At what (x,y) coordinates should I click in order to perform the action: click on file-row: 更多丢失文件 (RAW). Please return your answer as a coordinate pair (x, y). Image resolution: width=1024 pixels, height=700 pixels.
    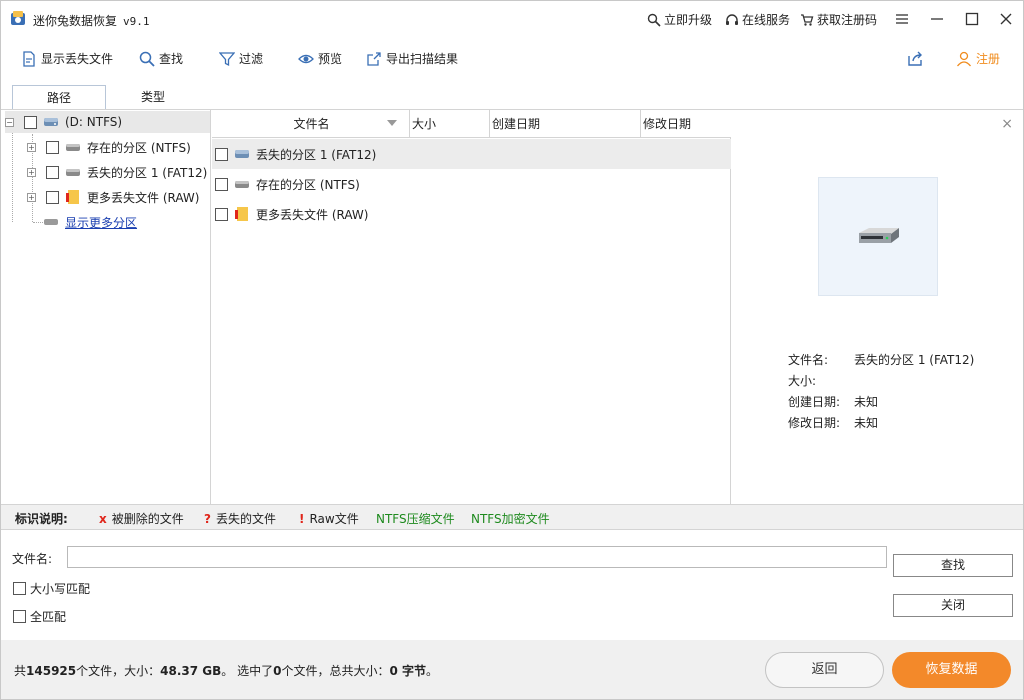
    Looking at the image, I should click on (471, 214).